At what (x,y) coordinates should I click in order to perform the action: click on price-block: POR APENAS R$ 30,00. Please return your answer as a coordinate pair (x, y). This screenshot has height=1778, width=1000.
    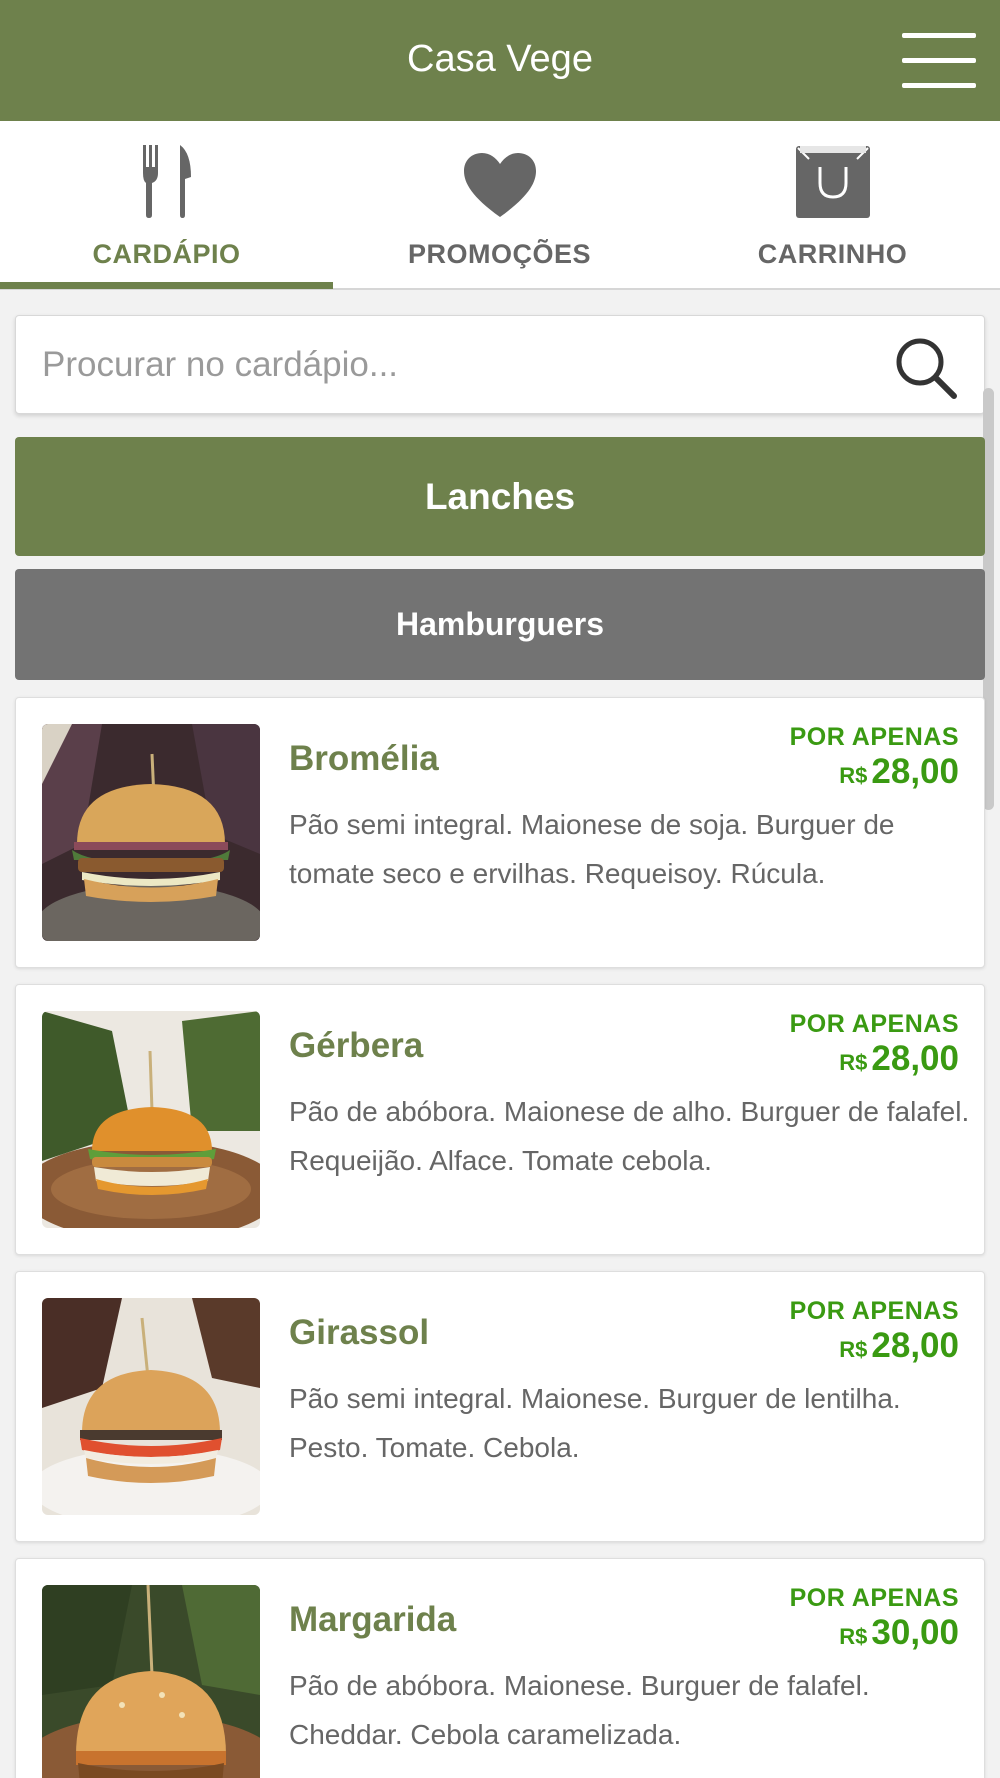
    Looking at the image, I should click on (874, 1622).